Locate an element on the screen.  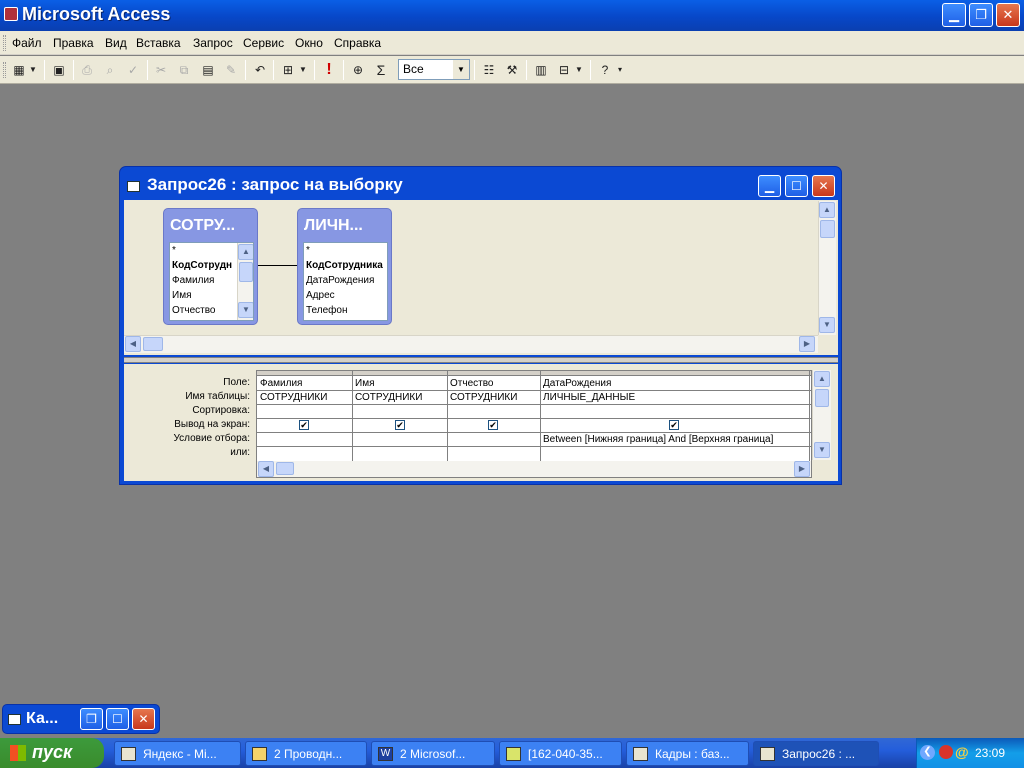
field-list-item: ДатаРождения is located at coordinates (340, 280).